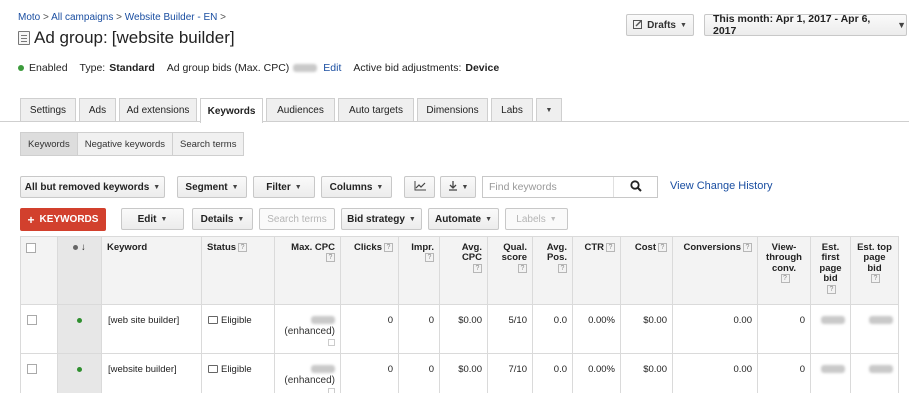 This screenshot has height=393, width=909. What do you see at coordinates (151, 373) in the screenshot?
I see `keyword-cell: [website builder]` at bounding box center [151, 373].